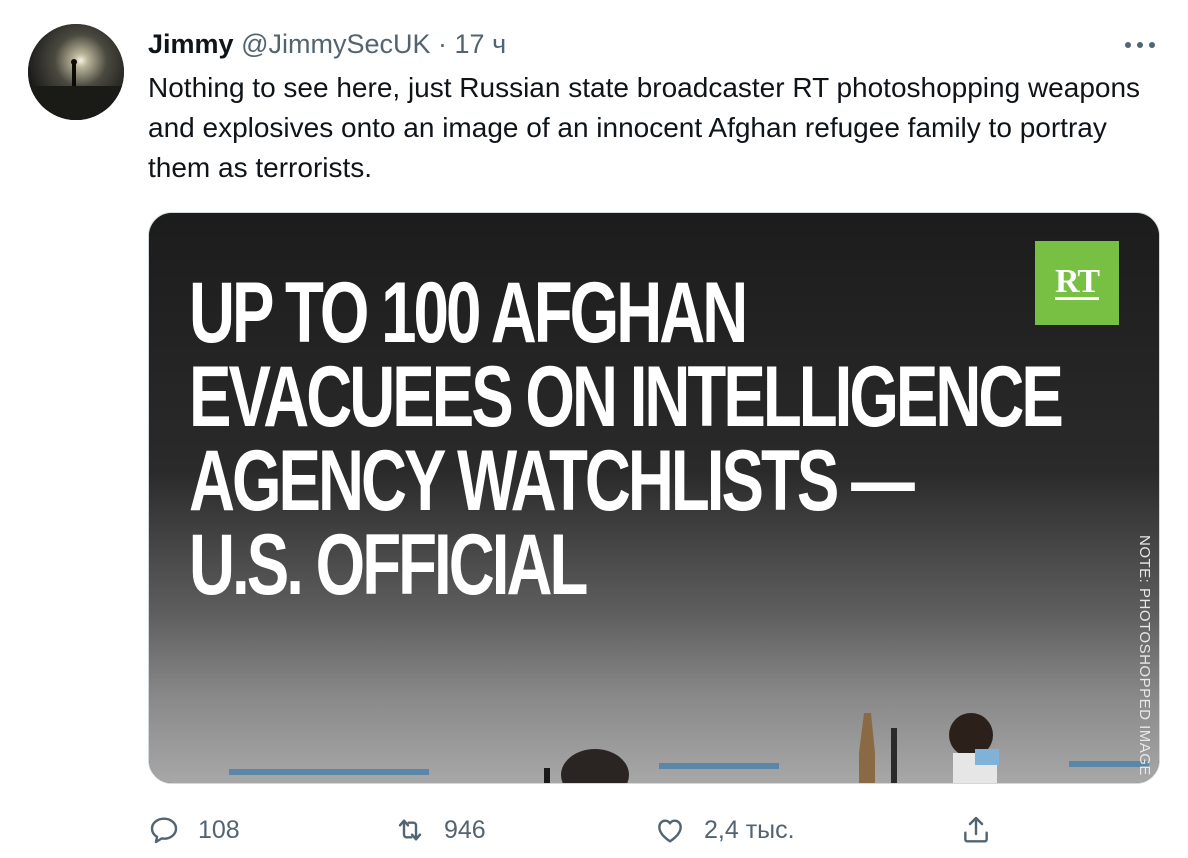 This screenshot has height=858, width=1188. What do you see at coordinates (388, 565) in the screenshot?
I see `headline-line: U.S. OFFICIAL` at bounding box center [388, 565].